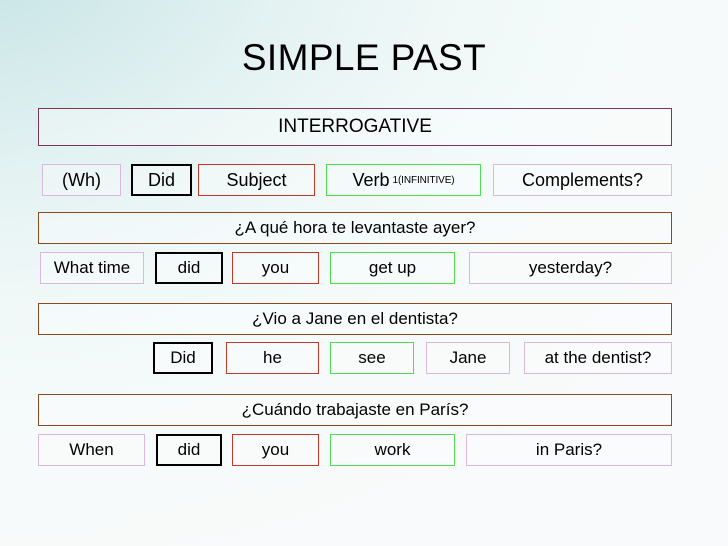 Image resolution: width=728 pixels, height=546 pixels. Describe the element at coordinates (364, 57) in the screenshot. I see `page-title: SIMPLE PAST` at that location.